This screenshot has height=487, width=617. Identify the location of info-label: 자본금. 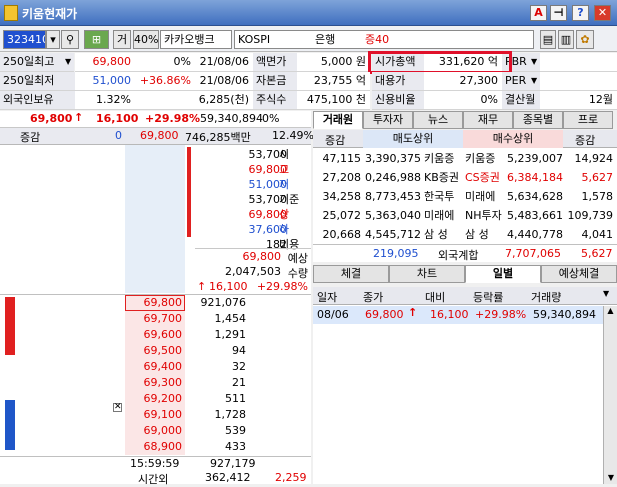
(275, 81).